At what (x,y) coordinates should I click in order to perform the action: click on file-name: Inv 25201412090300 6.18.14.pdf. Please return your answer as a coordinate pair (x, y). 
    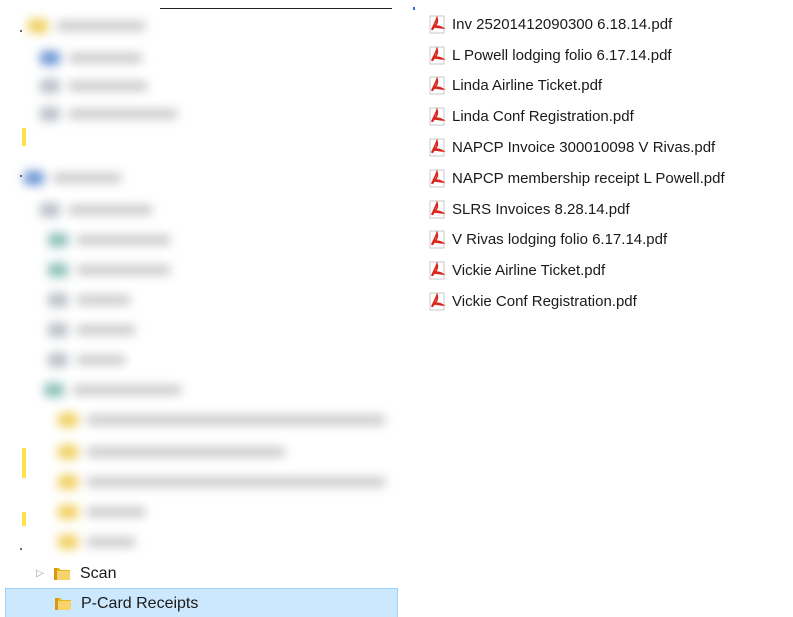
    Looking at the image, I should click on (562, 24).